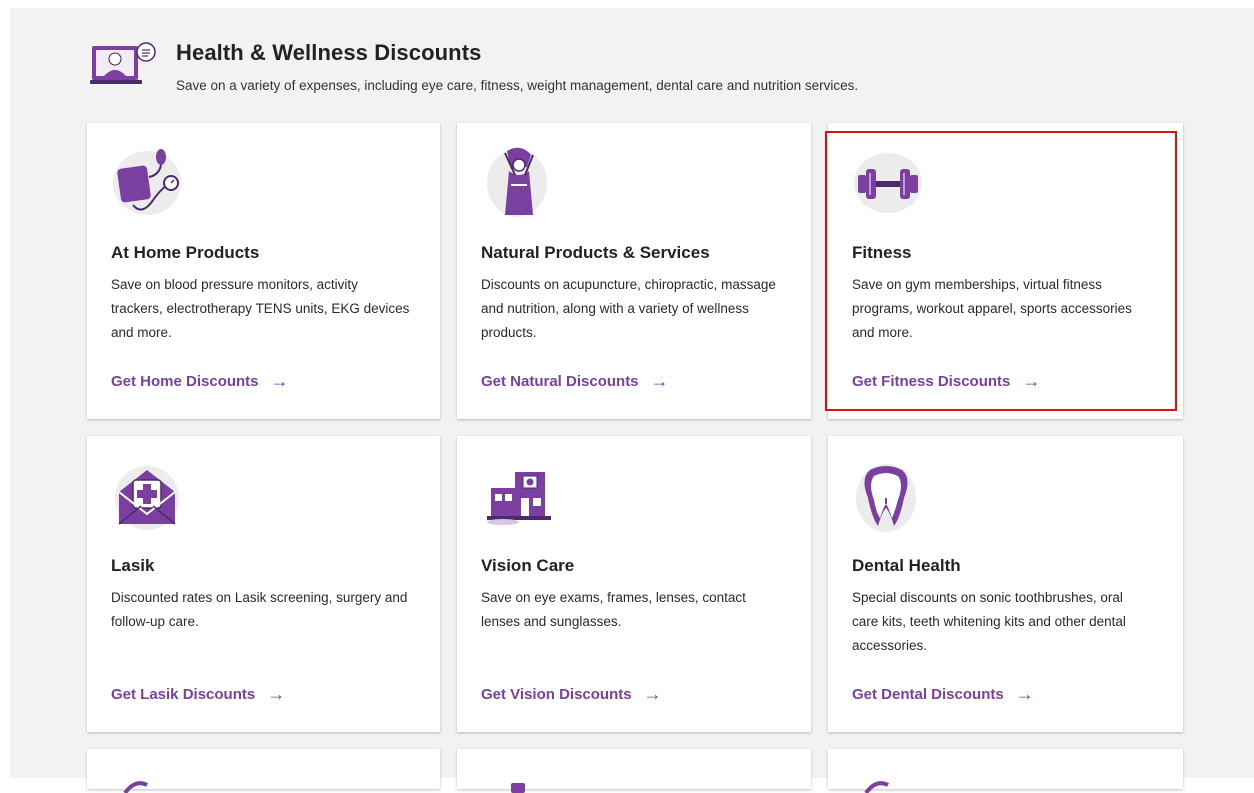  What do you see at coordinates (931, 381) in the screenshot?
I see `link-label: Get Fitness Discounts` at bounding box center [931, 381].